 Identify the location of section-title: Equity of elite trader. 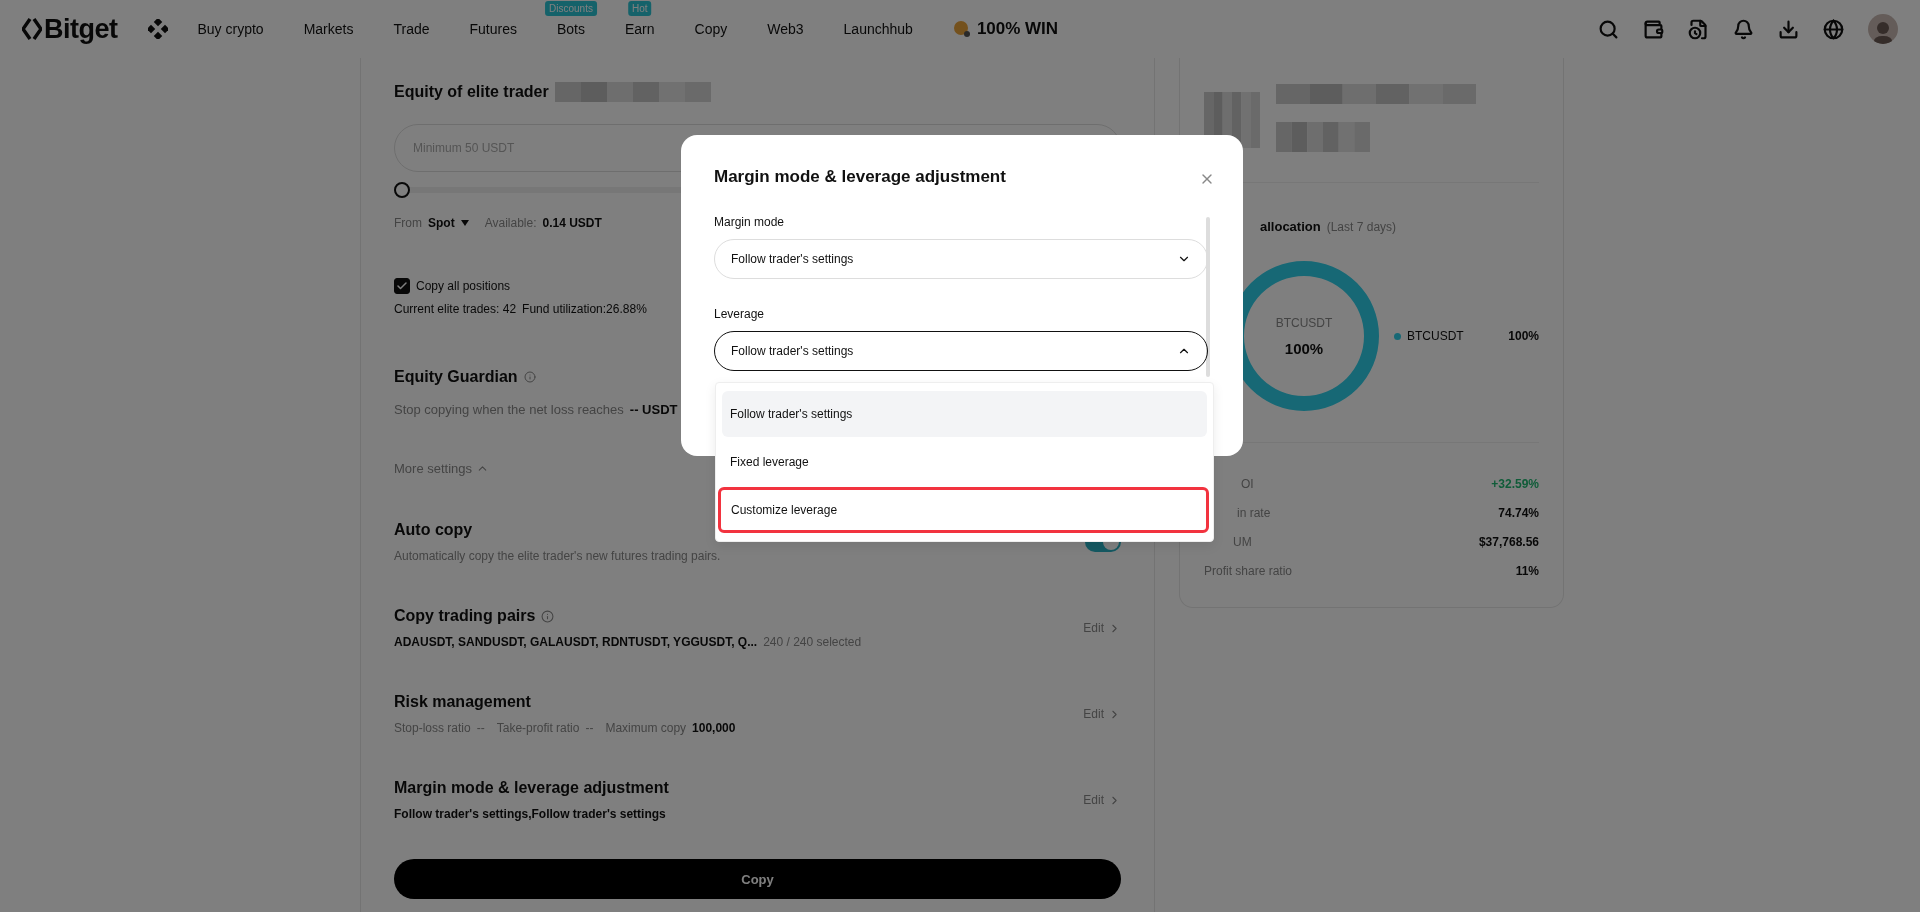
(471, 92).